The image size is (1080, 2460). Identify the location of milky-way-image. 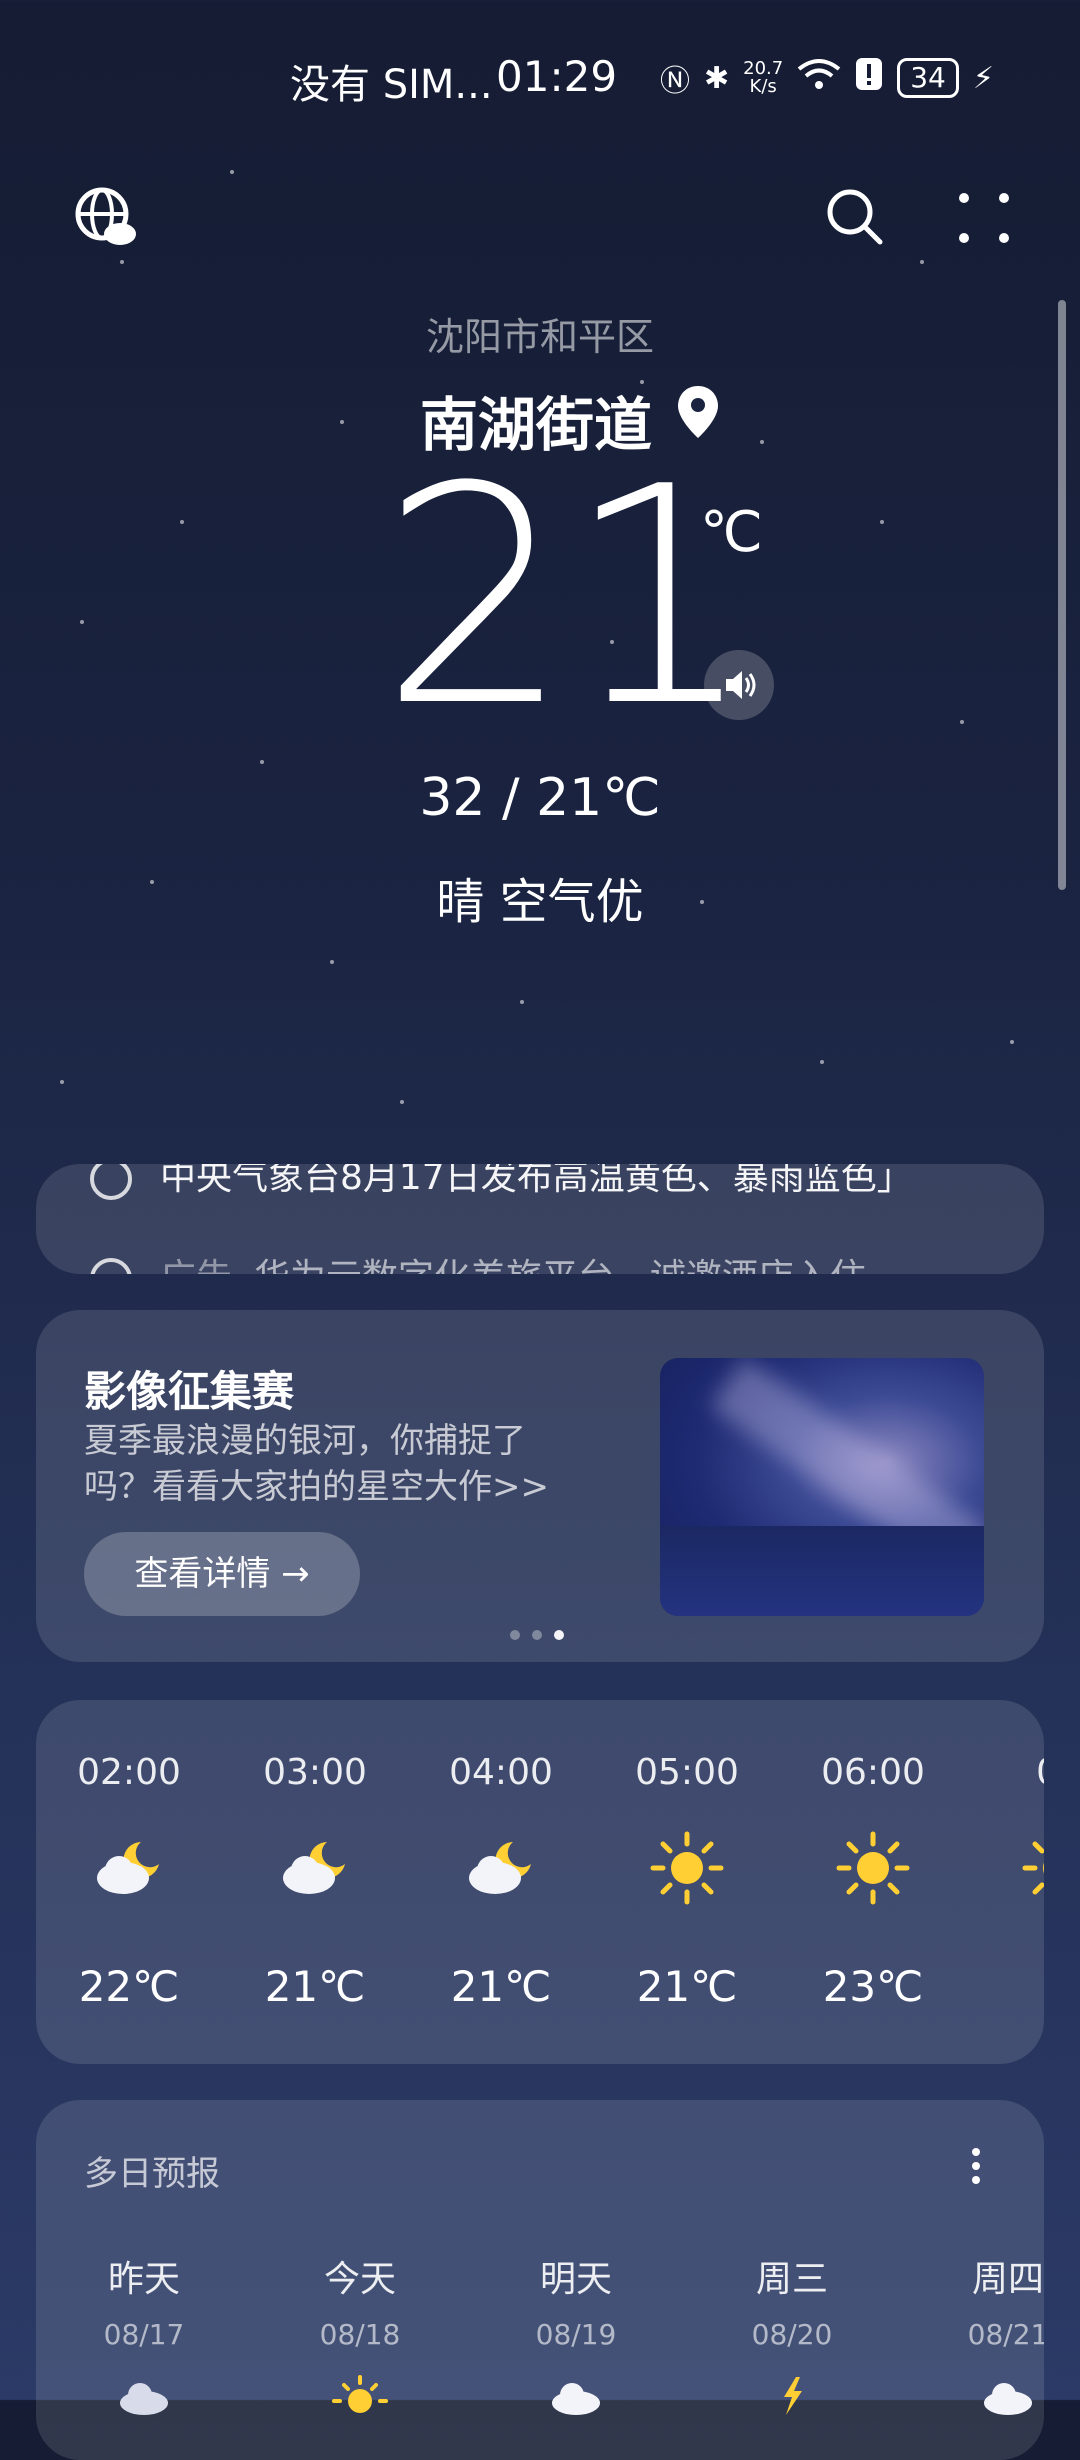
(822, 1487).